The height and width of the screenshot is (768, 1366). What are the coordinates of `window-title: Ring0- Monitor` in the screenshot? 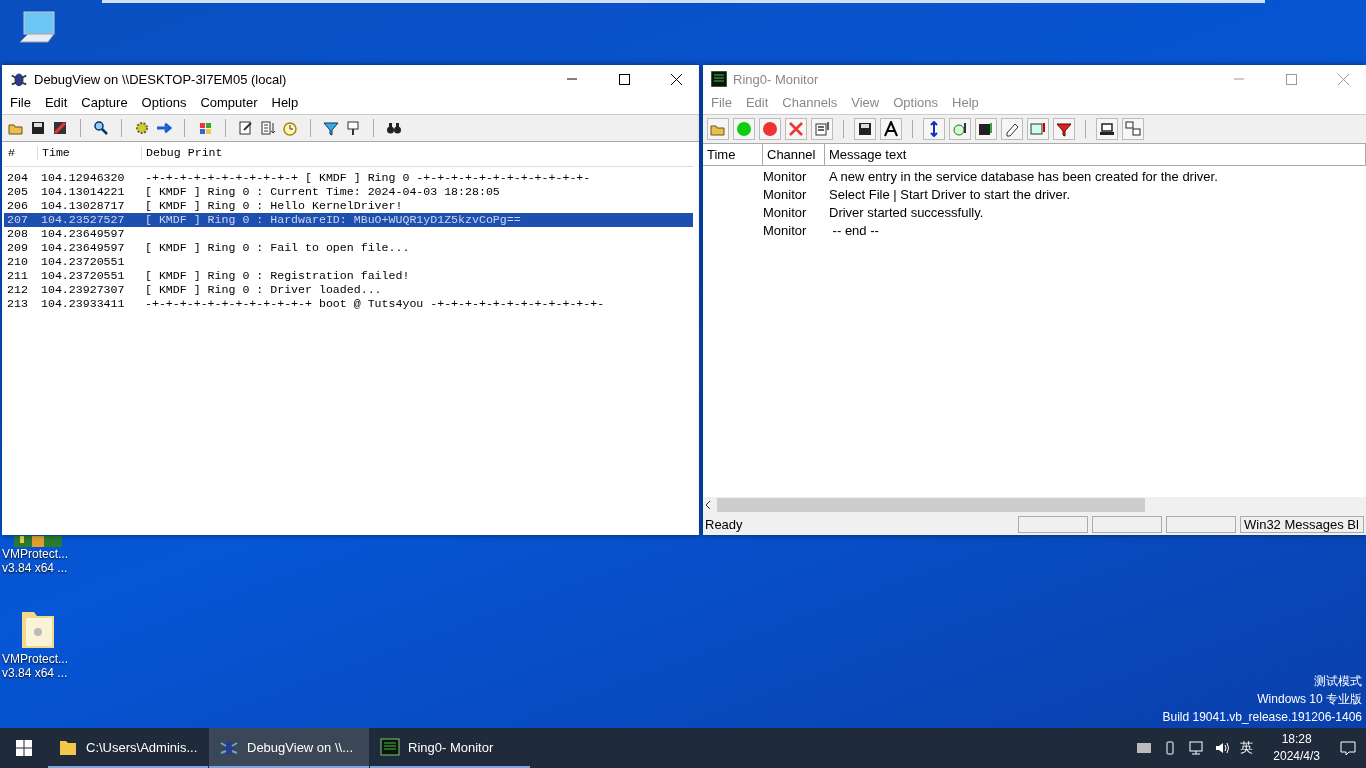 It's located at (776, 79).